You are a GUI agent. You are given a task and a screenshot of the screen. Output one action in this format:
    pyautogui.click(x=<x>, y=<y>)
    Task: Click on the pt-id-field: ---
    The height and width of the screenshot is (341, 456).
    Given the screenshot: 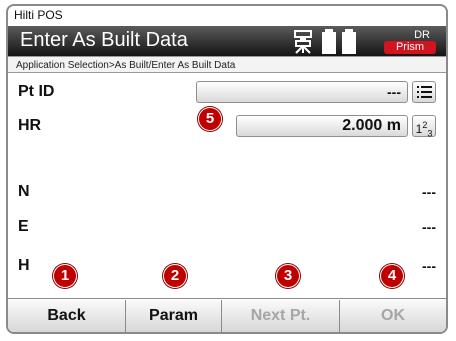 What is the action you would take?
    pyautogui.click(x=302, y=92)
    